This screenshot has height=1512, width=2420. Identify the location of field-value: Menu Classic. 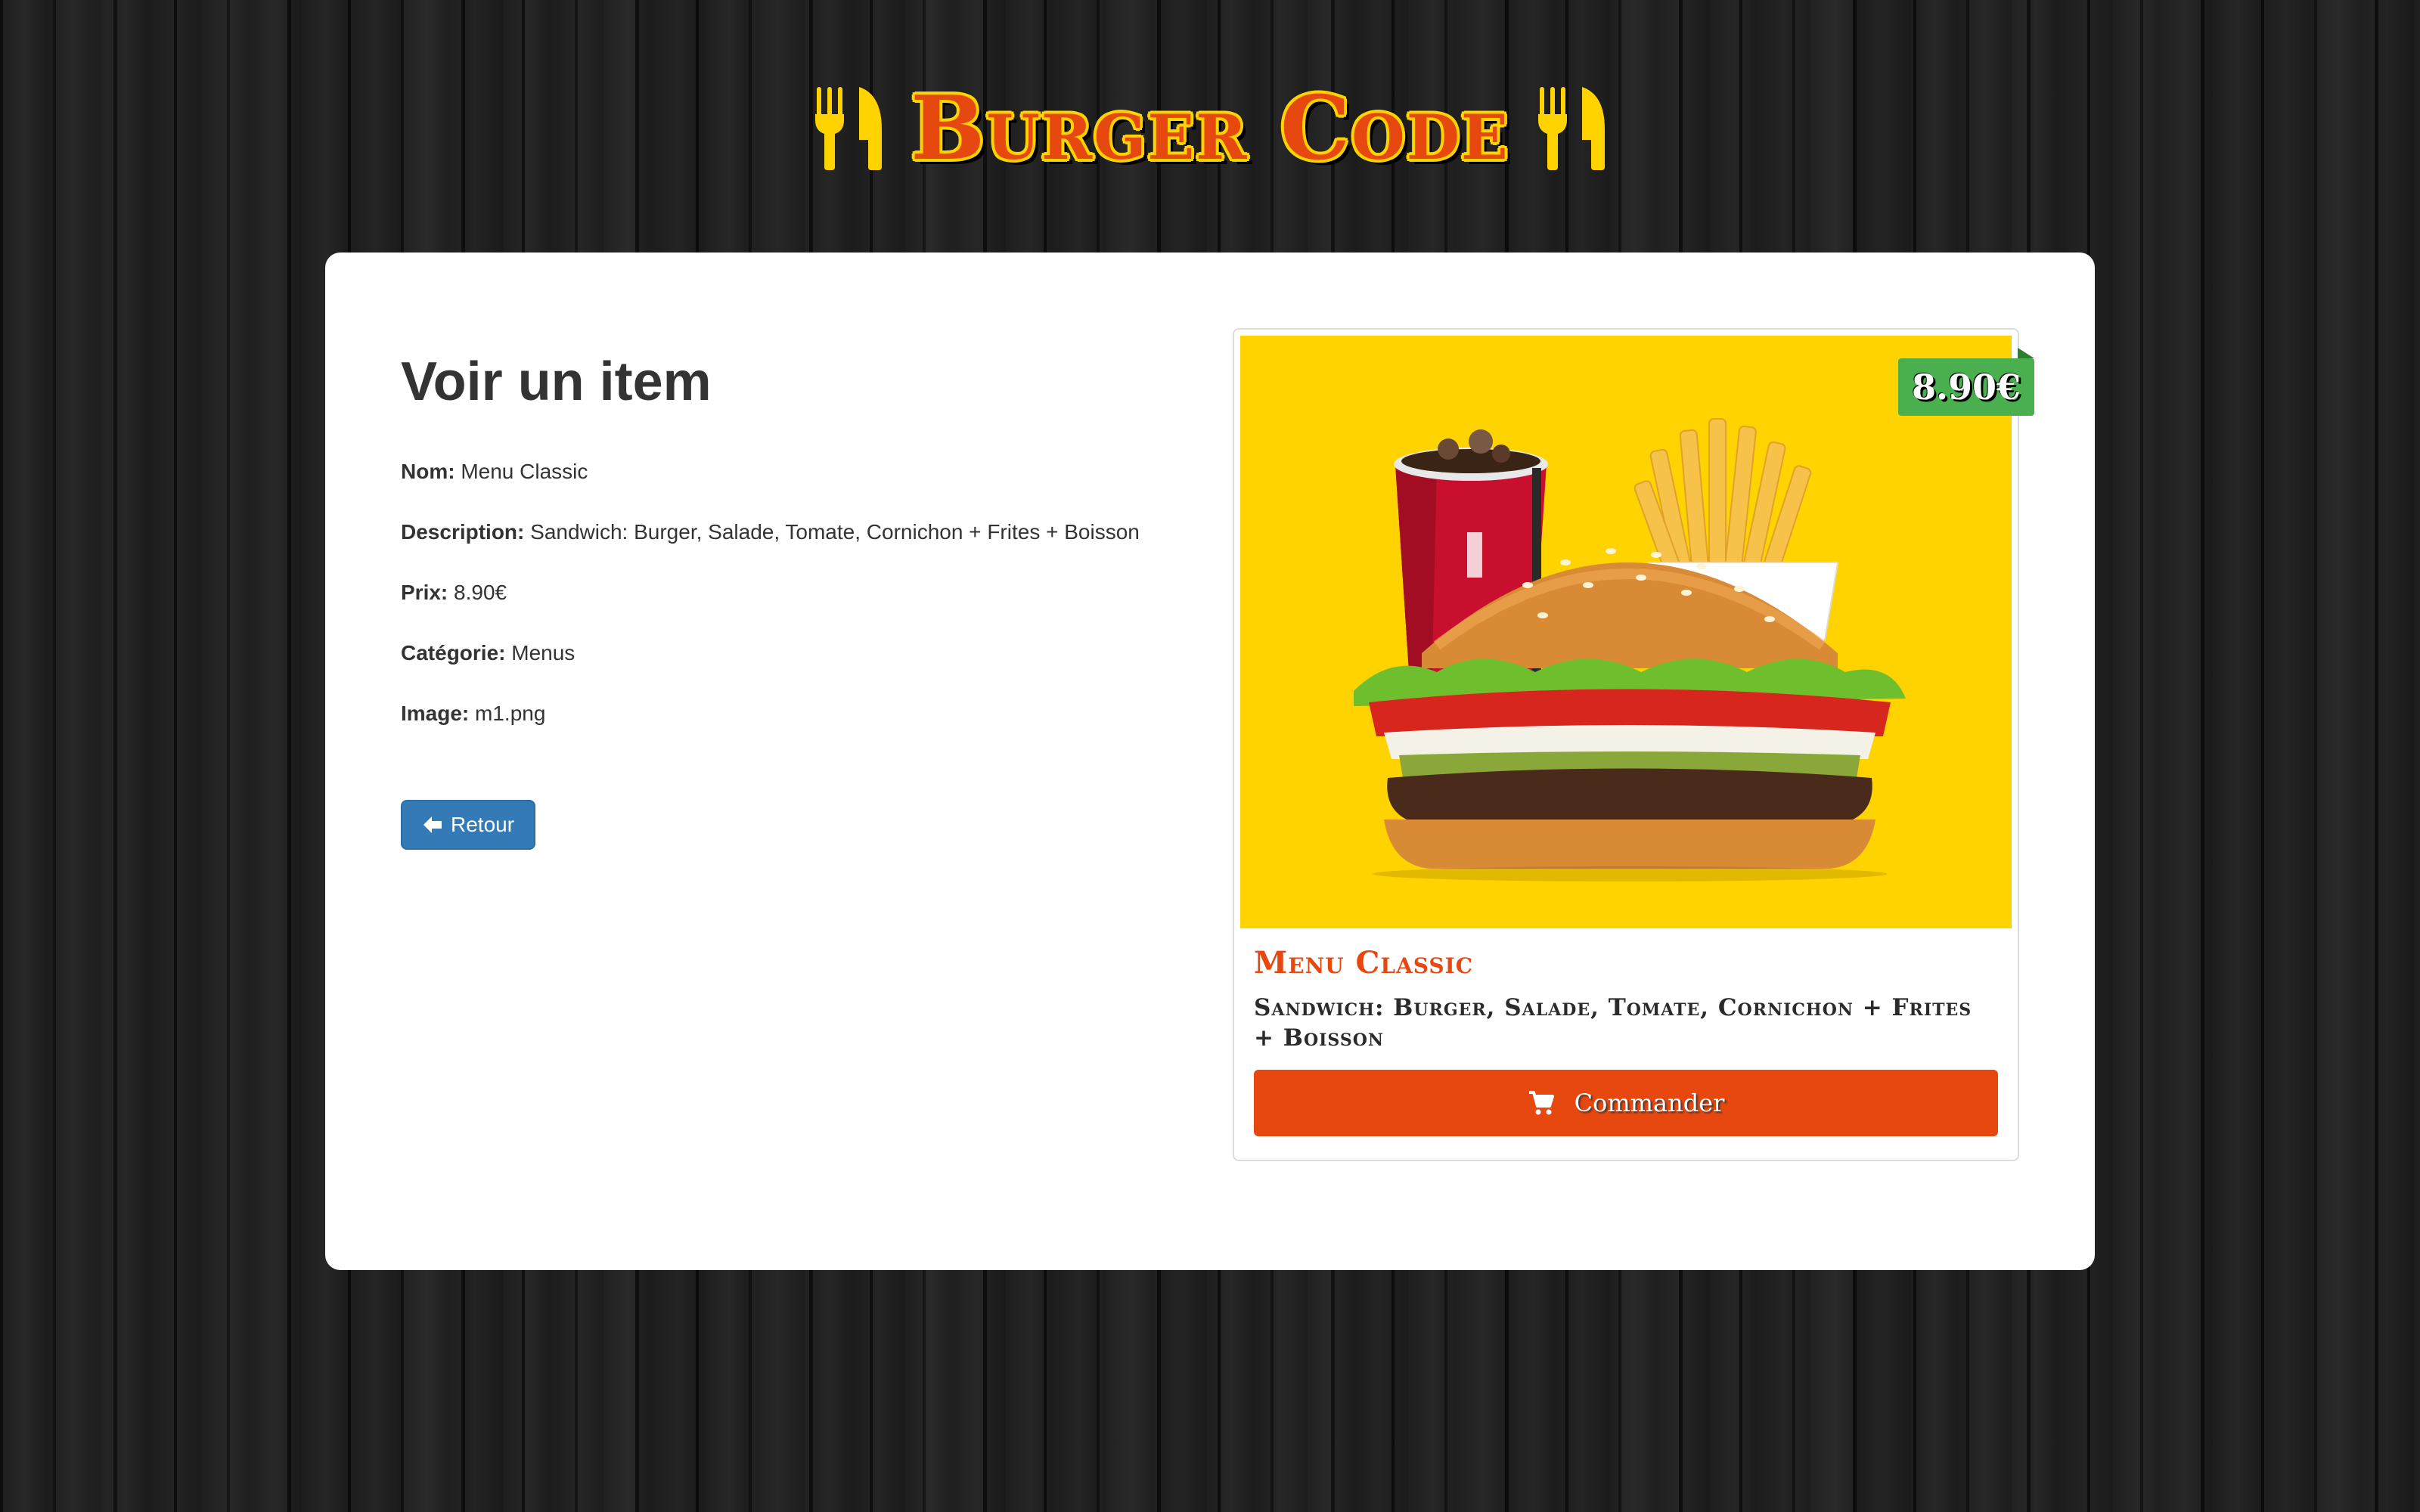
(524, 472).